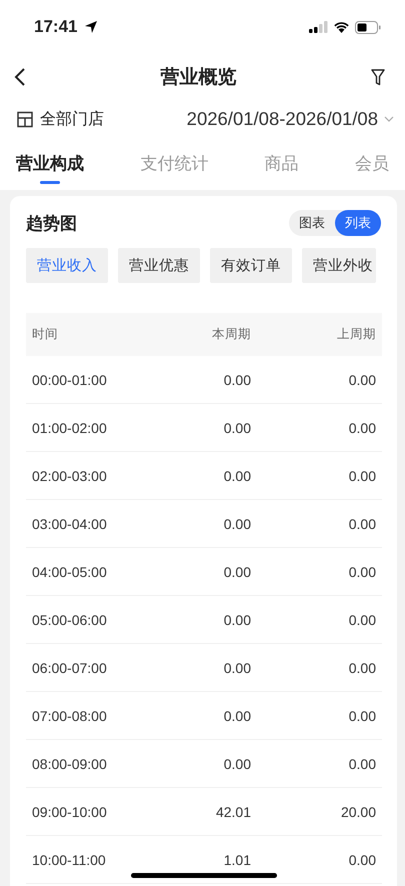  I want to click on table-cell-text: 06:00-07:00, so click(70, 668).